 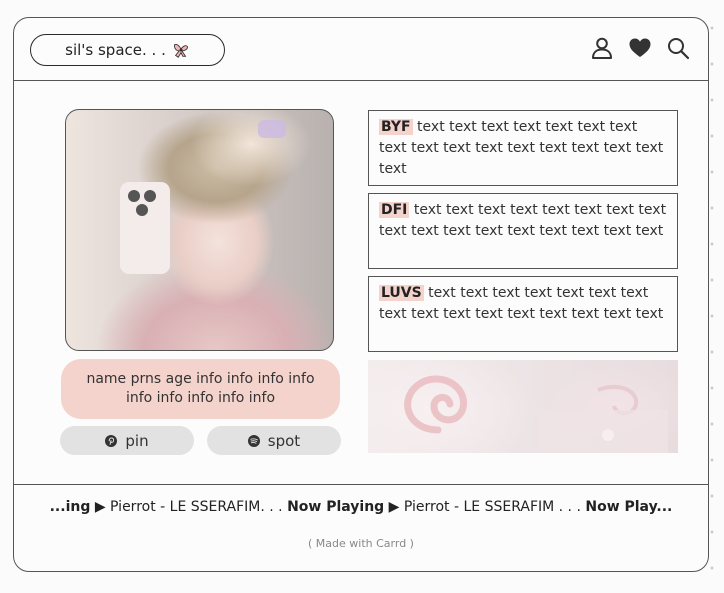 What do you see at coordinates (536, 414) in the screenshot?
I see `swirl-decoration` at bounding box center [536, 414].